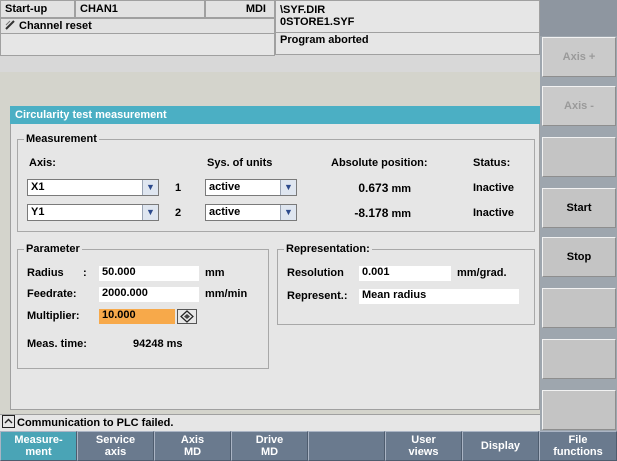  Describe the element at coordinates (328, 249) in the screenshot. I see `representation-legend: Representation:` at that location.